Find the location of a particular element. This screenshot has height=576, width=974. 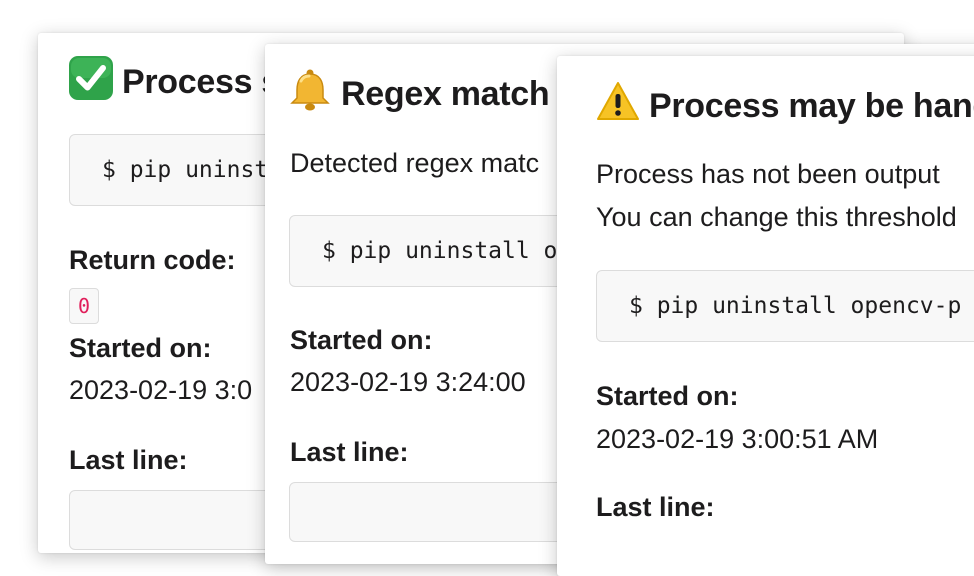

card-description-line-1: Process has not been output is located at coordinates (768, 174).